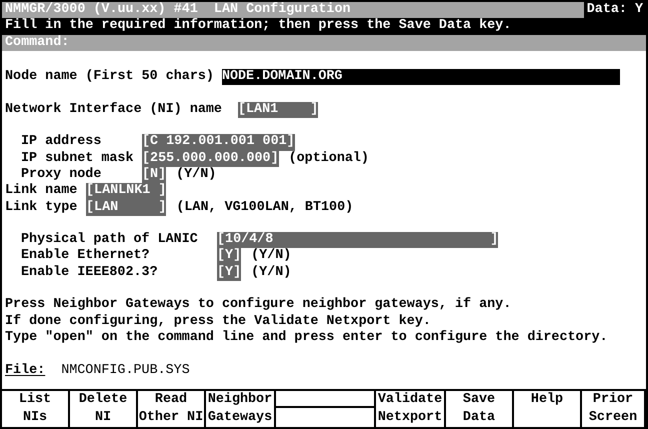 The height and width of the screenshot is (429, 648). Describe the element at coordinates (218, 142) in the screenshot. I see `input-field: [C 192.001.001 001]` at that location.